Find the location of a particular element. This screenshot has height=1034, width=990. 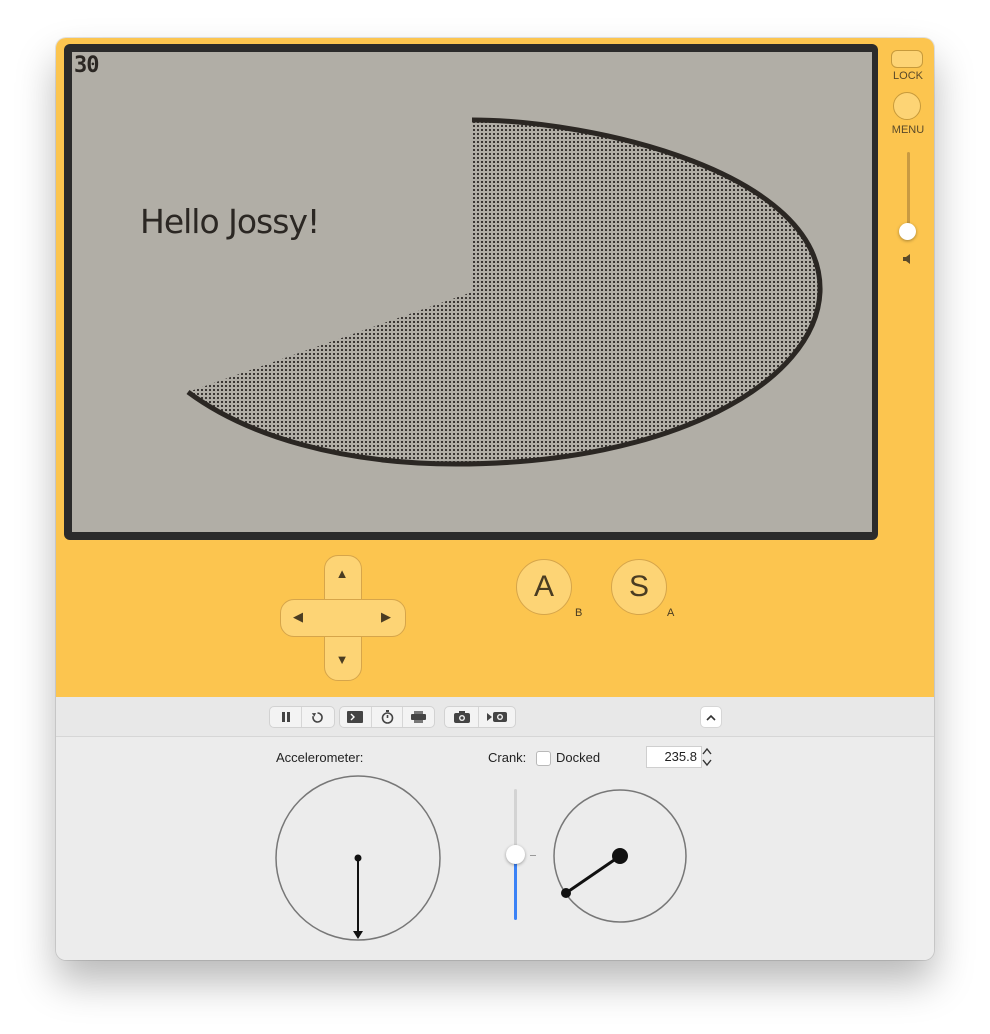

volume-slider-track is located at coordinates (908, 192).